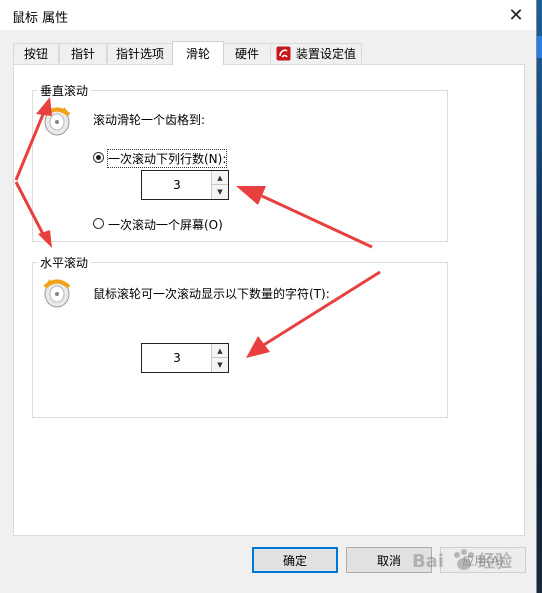  I want to click on horizontal-scroll-label: 水平滚动, so click(64, 262).